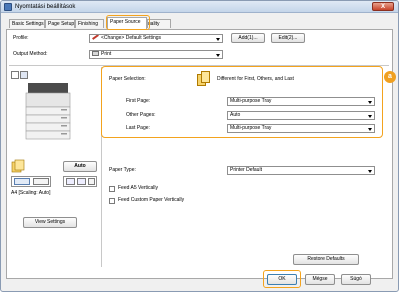 The width and height of the screenshot is (399, 292). I want to click on watermark-icon, so click(91, 181).